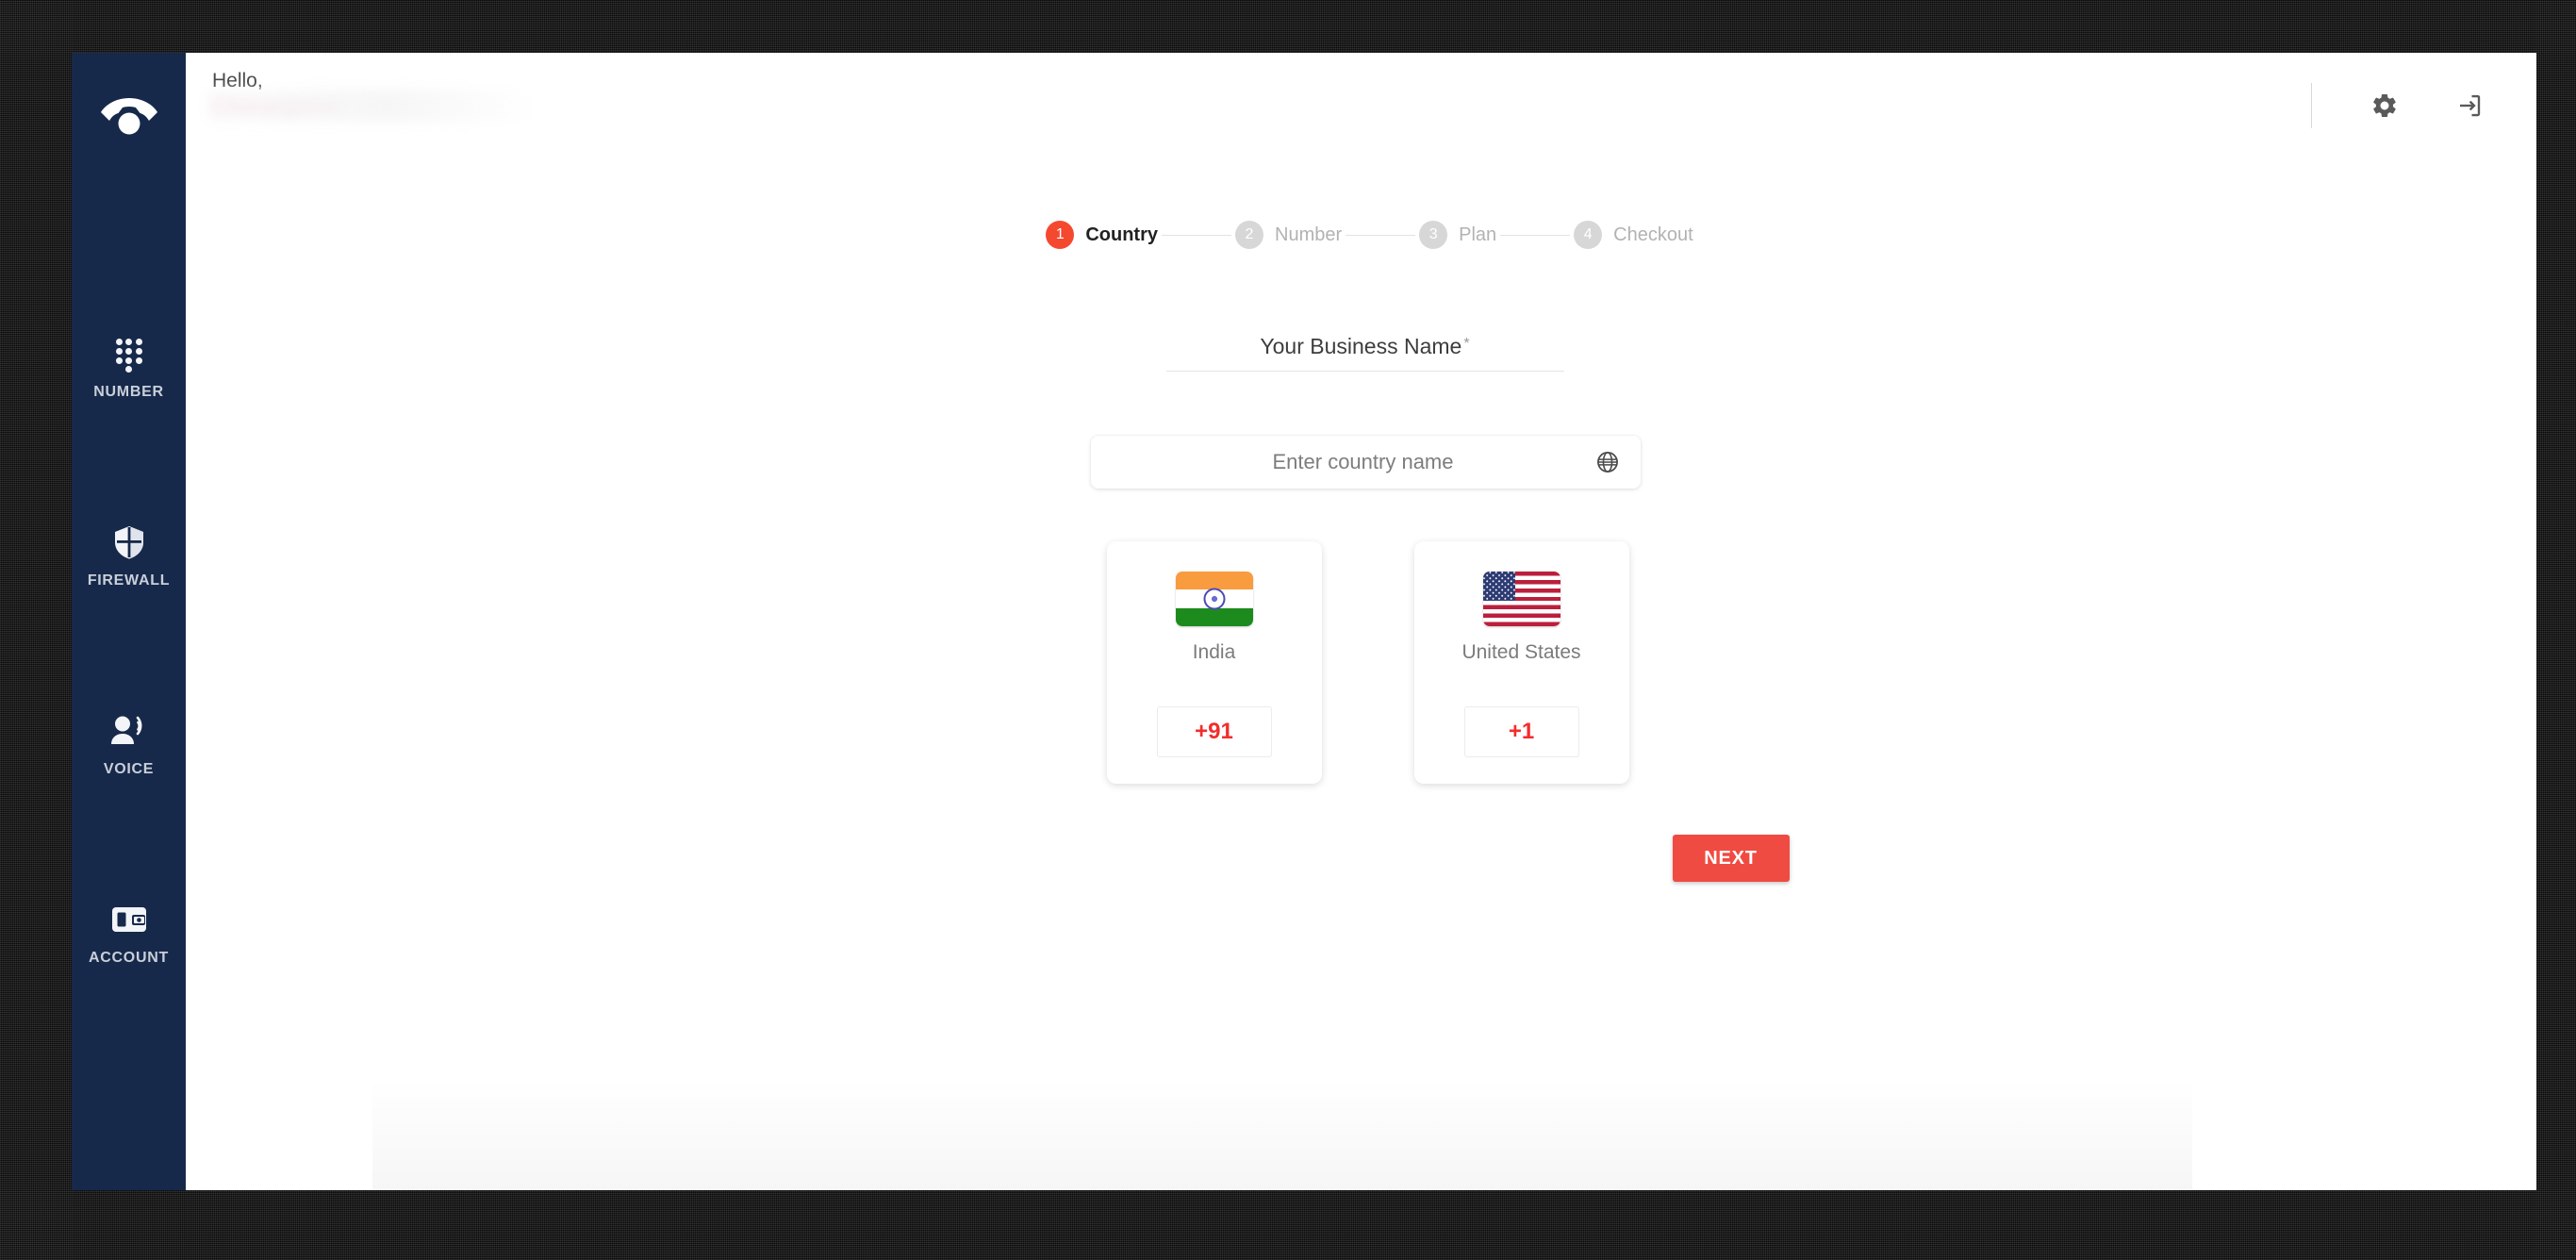  I want to click on stepper: 1 Country 2 Number 3 Plan 4 Checkout, so click(1369, 235).